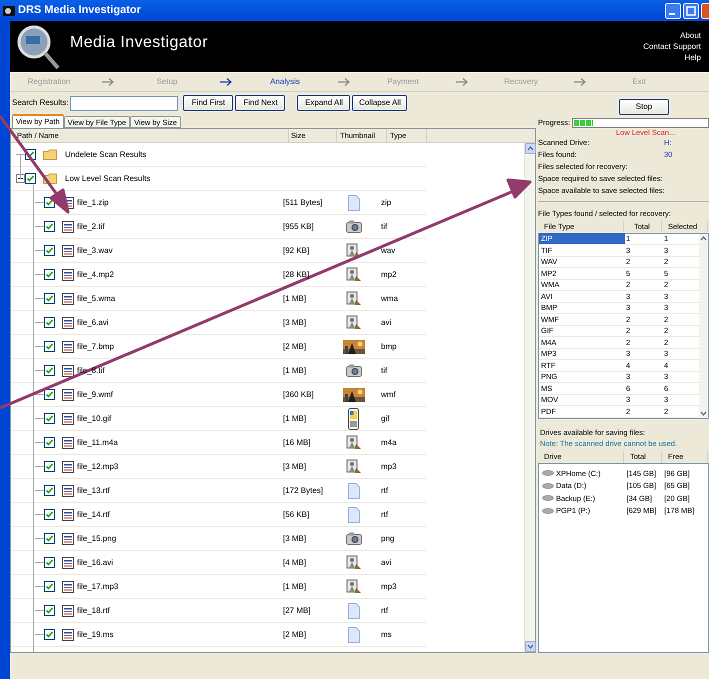 The image size is (709, 679). What do you see at coordinates (139, 43) in the screenshot?
I see `app-title: Media Investigator` at bounding box center [139, 43].